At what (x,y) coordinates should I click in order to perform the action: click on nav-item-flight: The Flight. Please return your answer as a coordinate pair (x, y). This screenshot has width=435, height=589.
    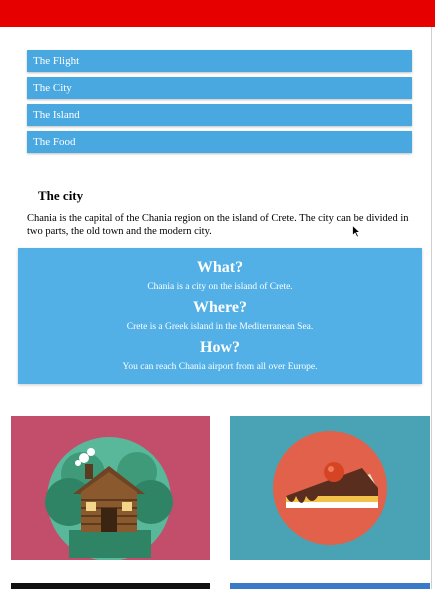
    Looking at the image, I should click on (219, 61).